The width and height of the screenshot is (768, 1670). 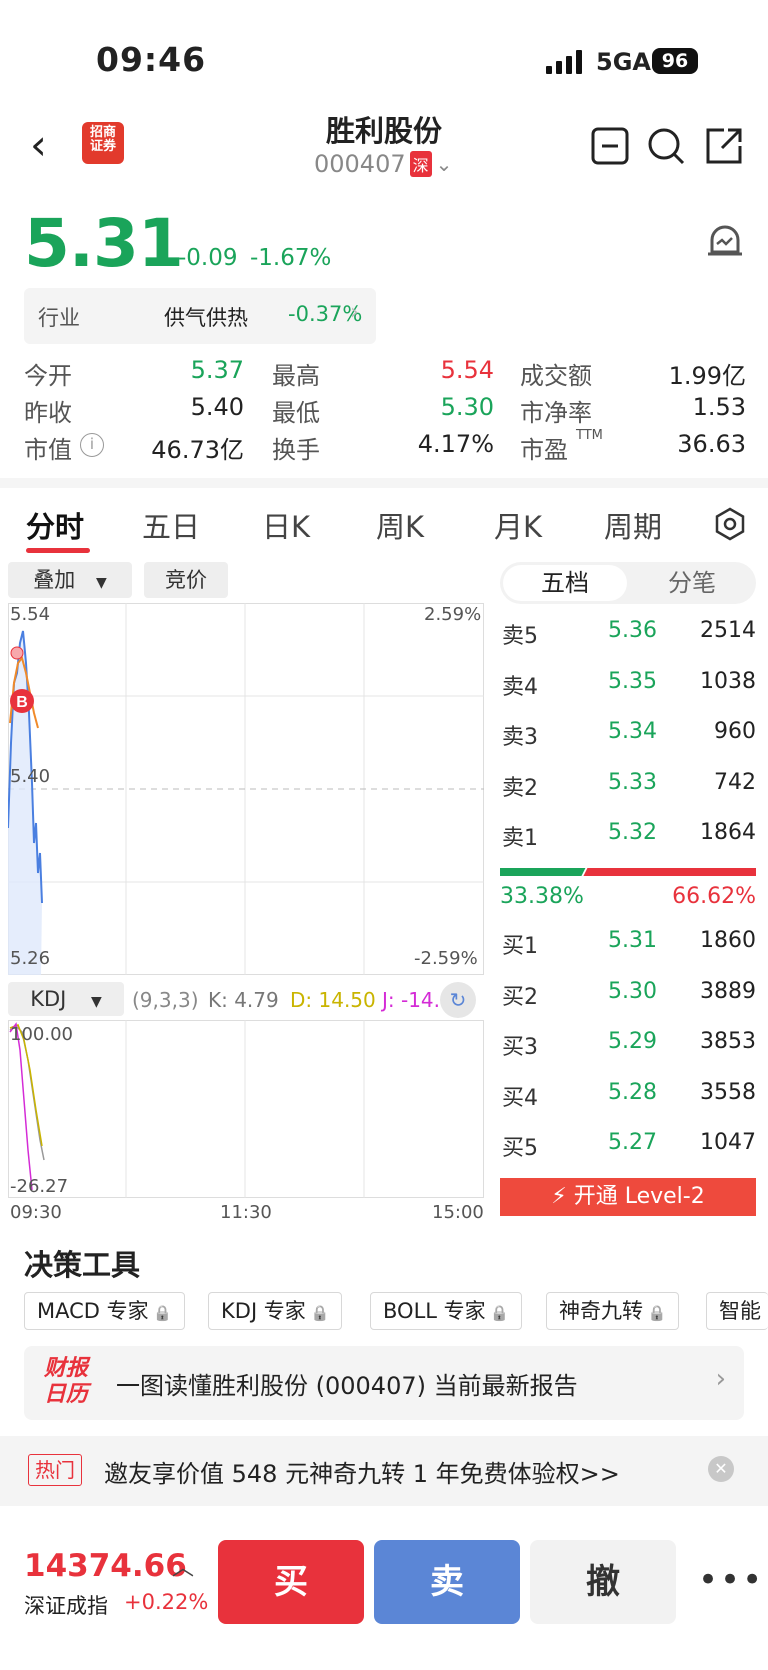 What do you see at coordinates (628, 734) in the screenshot?
I see `orderbook-row: 卖3 5.34 960` at bounding box center [628, 734].